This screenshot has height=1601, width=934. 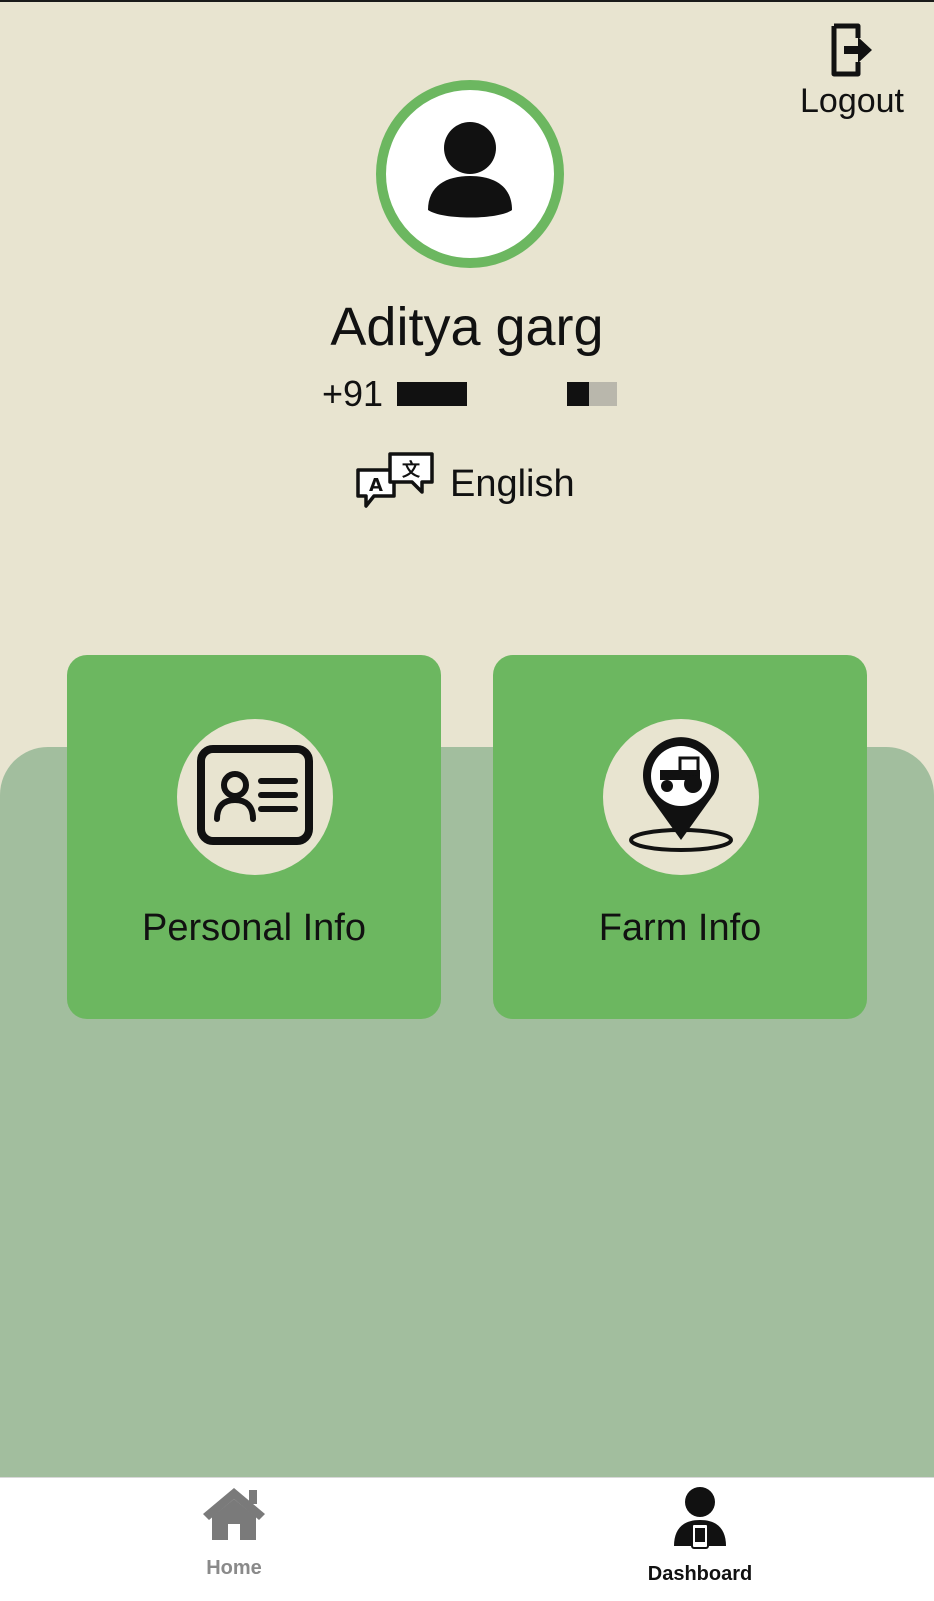 I want to click on personal-info-label: Personal Info, so click(x=254, y=928).